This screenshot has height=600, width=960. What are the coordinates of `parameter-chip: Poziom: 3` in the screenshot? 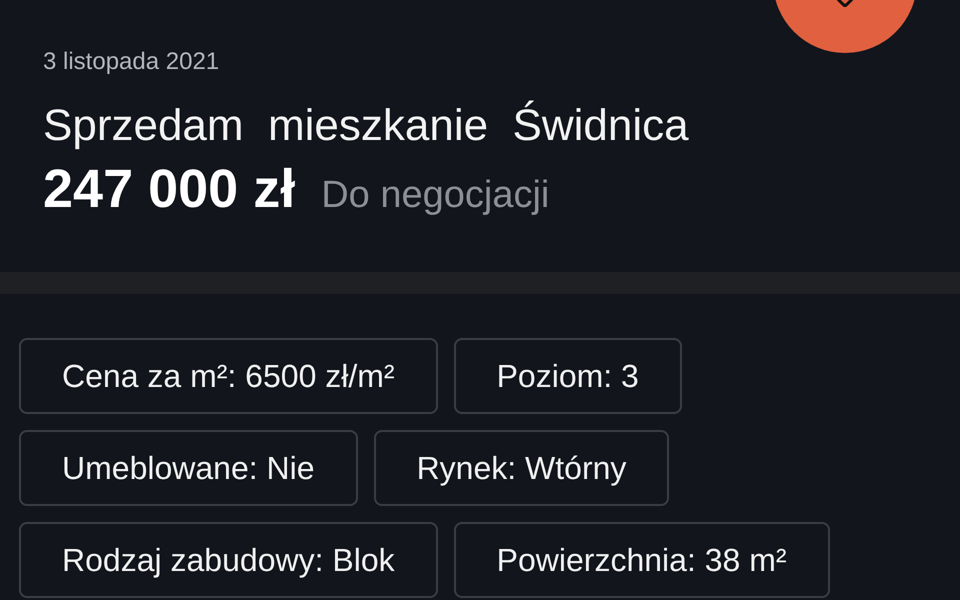 It's located at (568, 376).